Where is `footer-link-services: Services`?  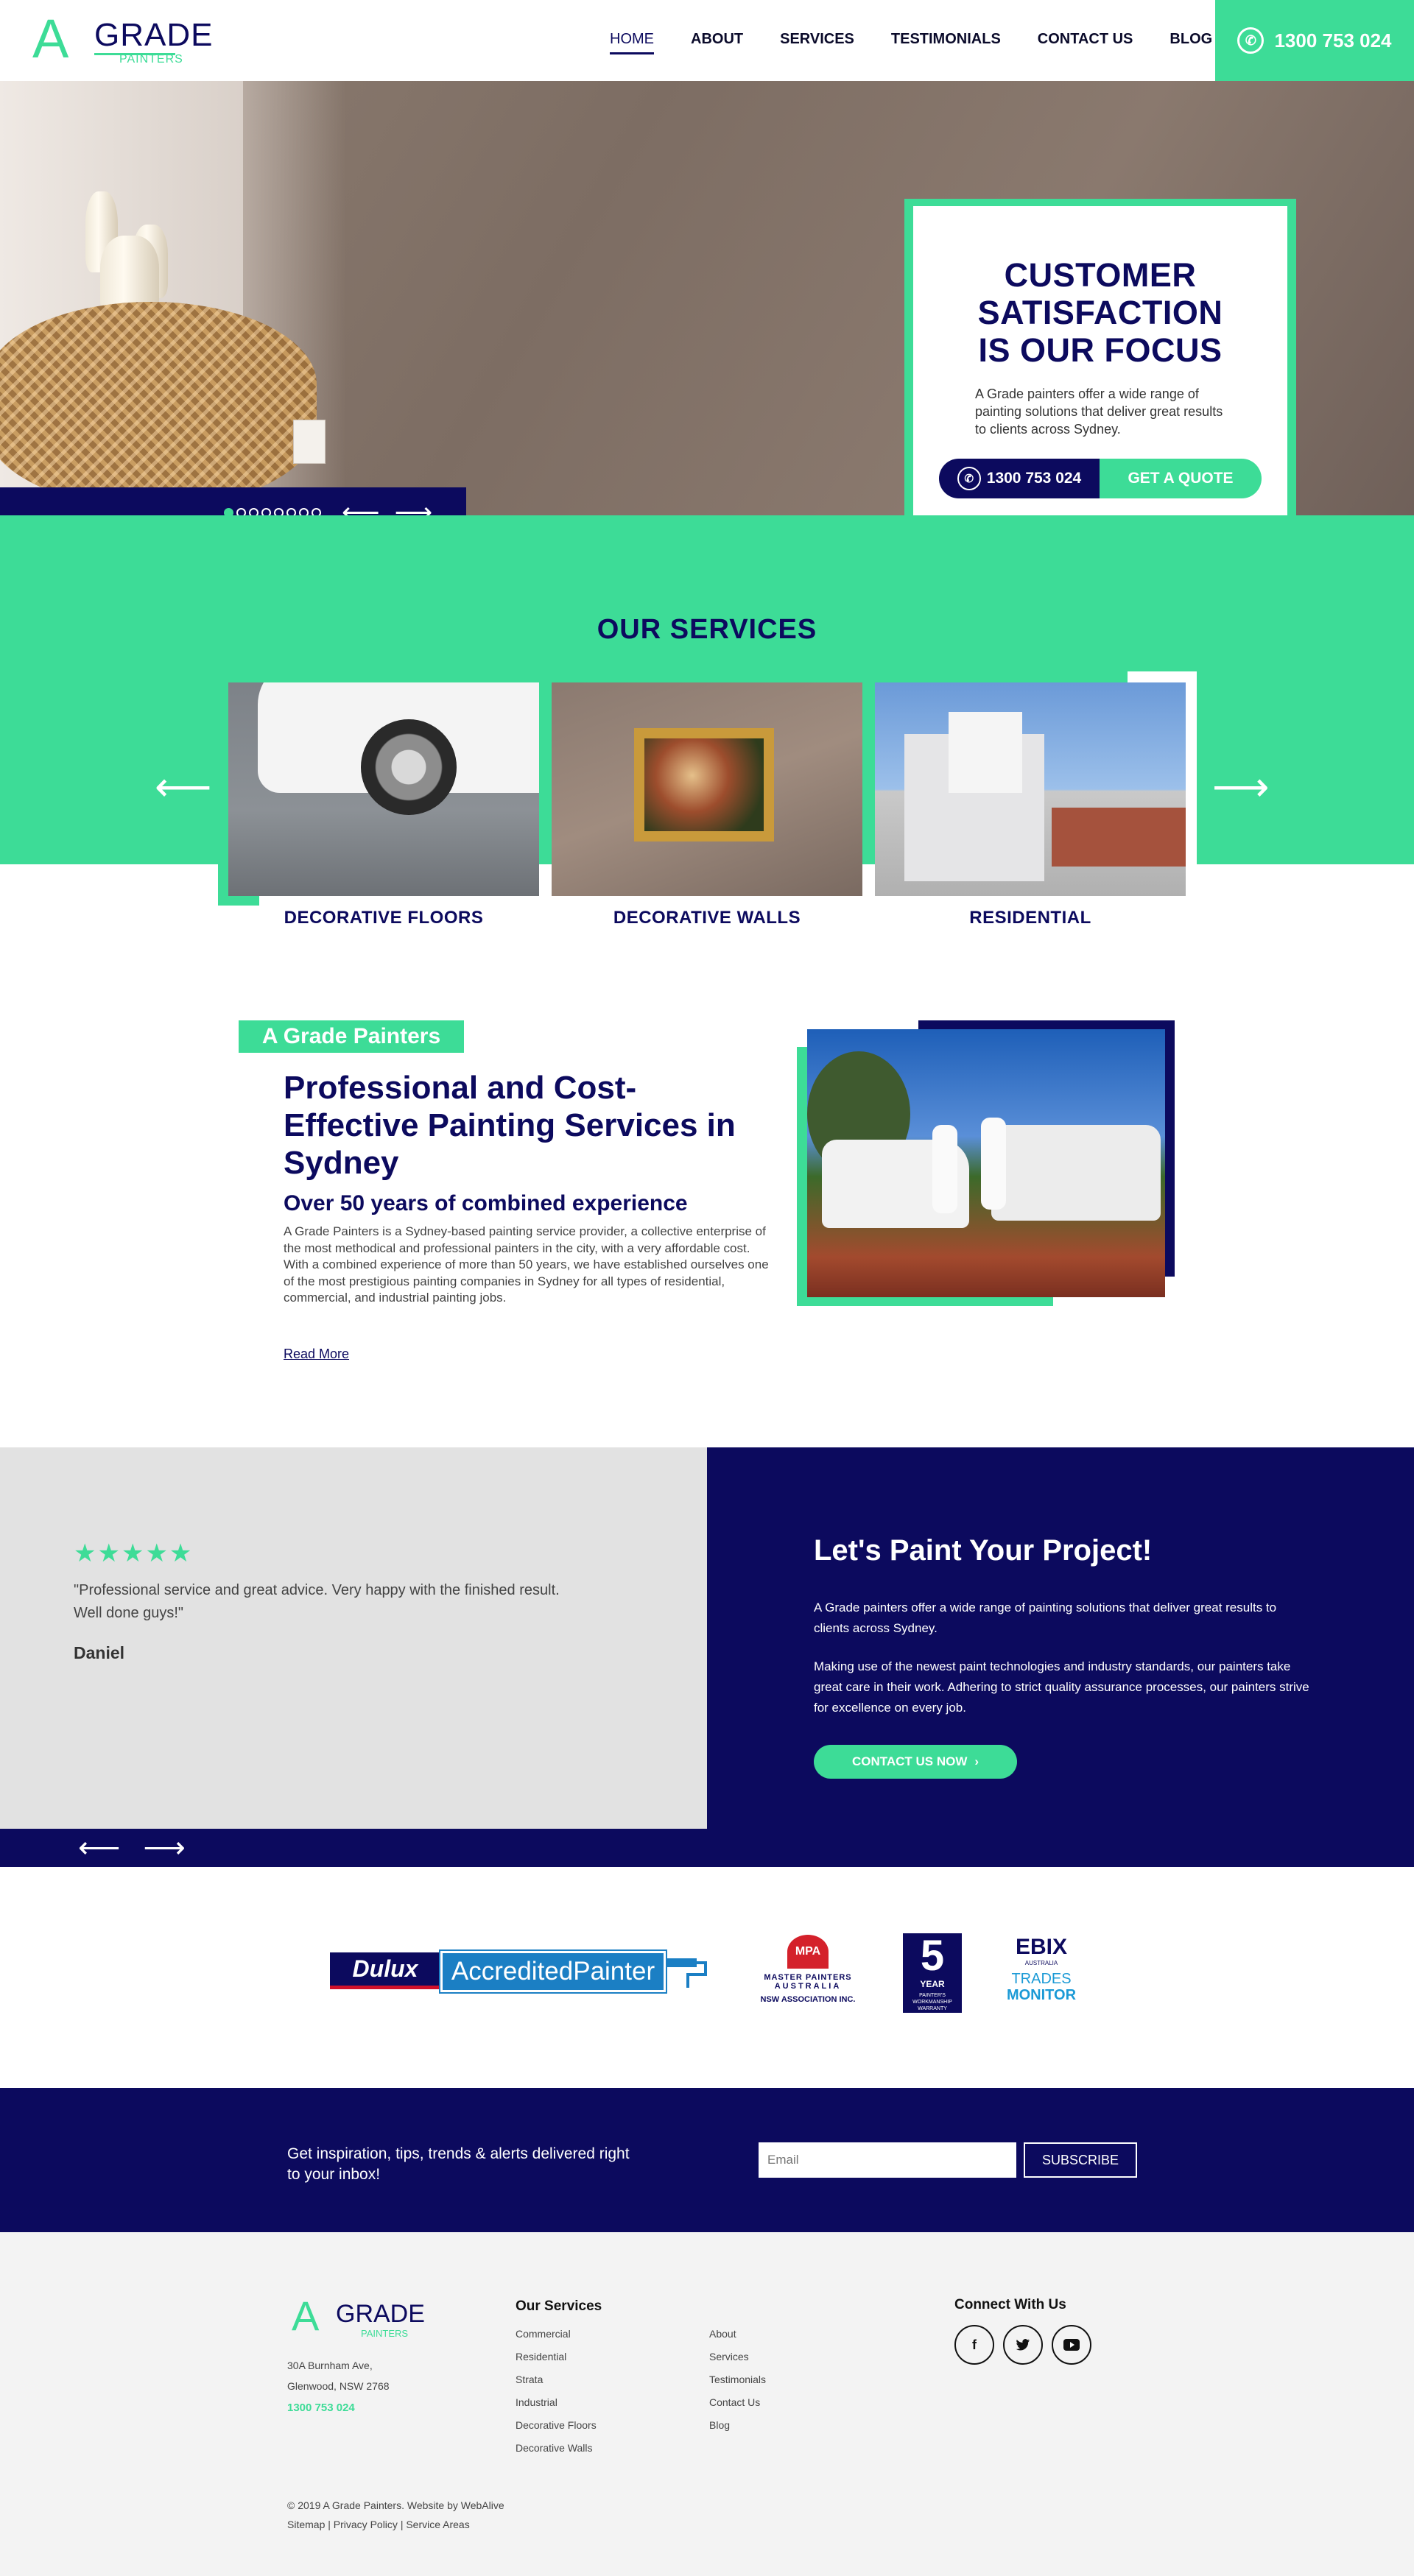 footer-link-services: Services is located at coordinates (729, 2357).